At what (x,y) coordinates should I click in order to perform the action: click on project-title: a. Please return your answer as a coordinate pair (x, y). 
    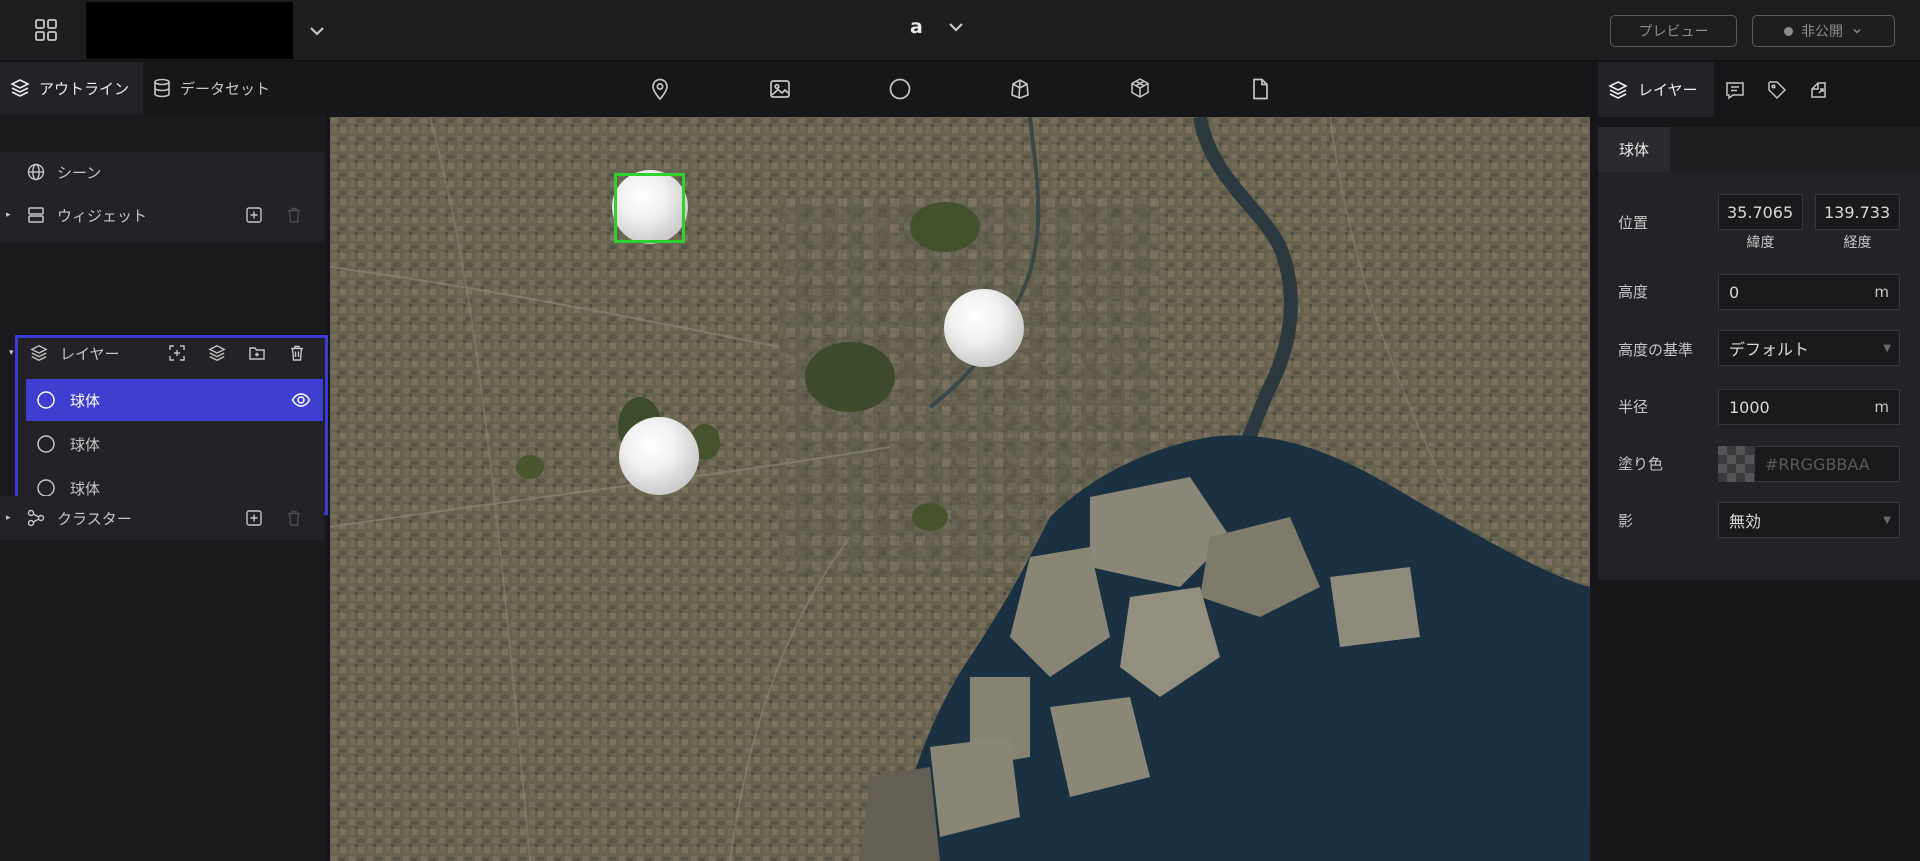
    Looking at the image, I should click on (916, 27).